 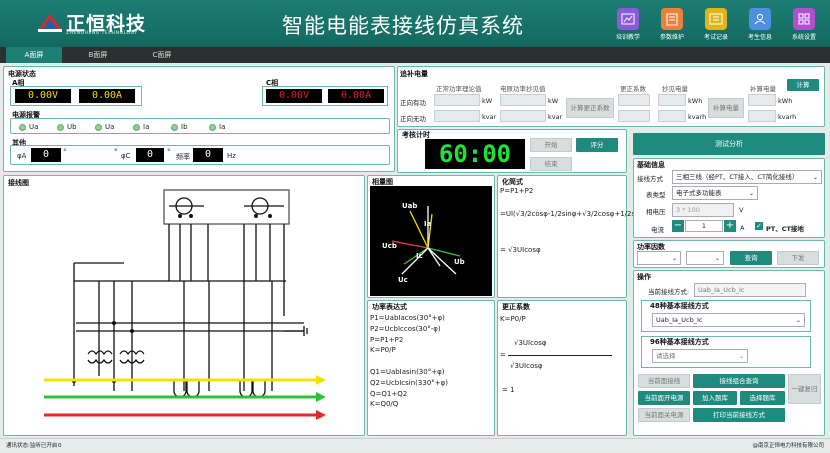 What do you see at coordinates (162, 55) in the screenshot?
I see `tab-c: C面屏` at bounding box center [162, 55].